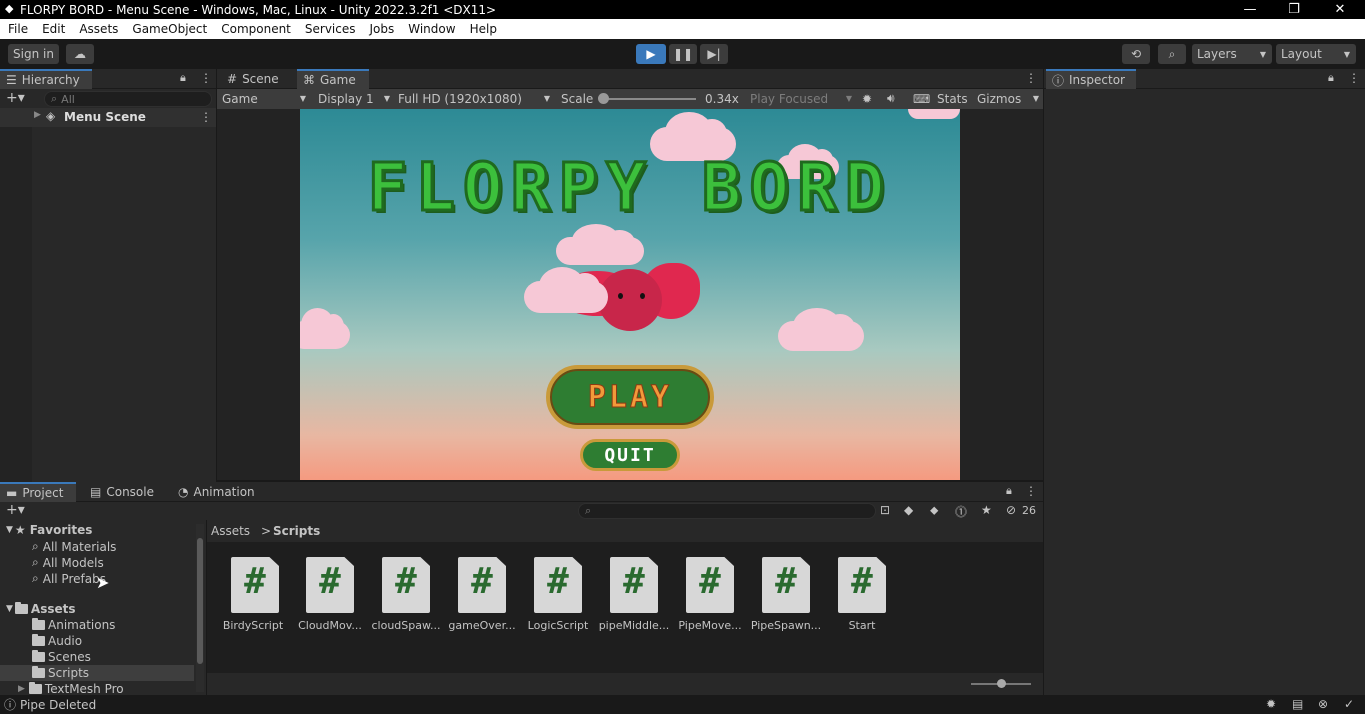  What do you see at coordinates (65, 641) in the screenshot?
I see `folder-label: Audio` at bounding box center [65, 641].